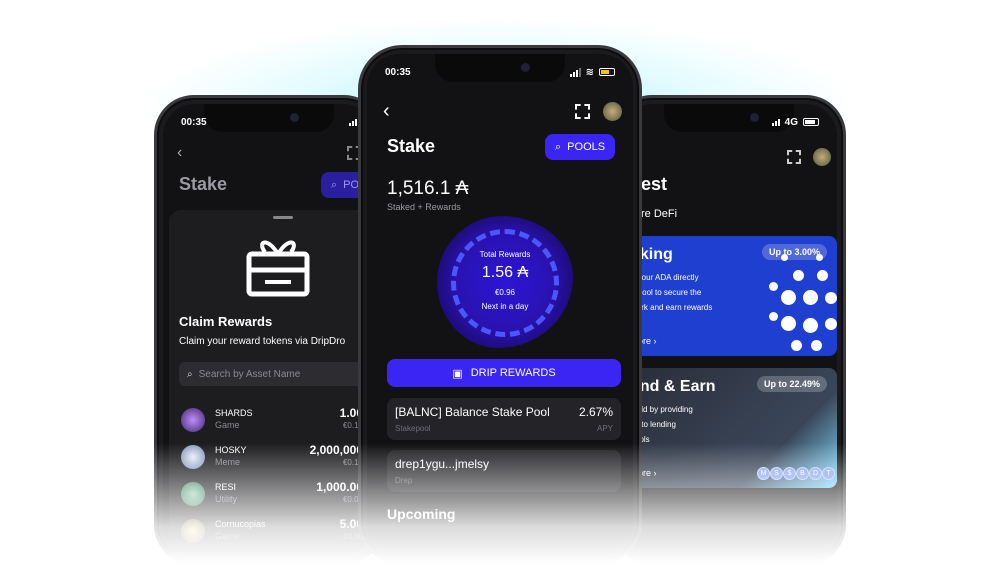 This screenshot has height=563, width=1000. I want to click on search-placeholder: Search by Asset Name, so click(249, 374).